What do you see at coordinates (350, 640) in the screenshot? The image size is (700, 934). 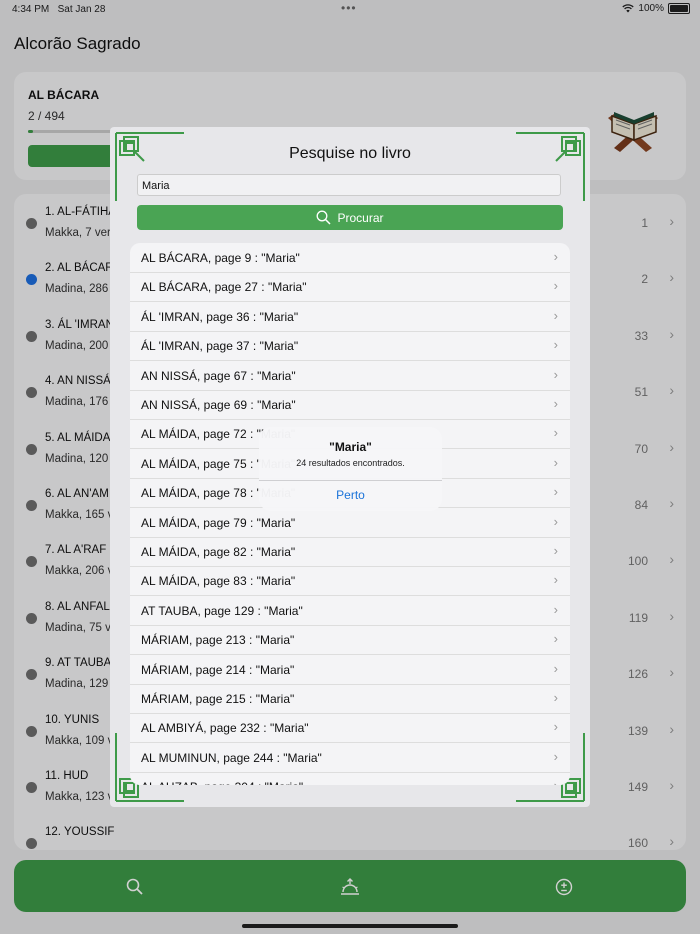 I see `search-result-row: MÁRIAM, page 213 : "Maria" ›` at bounding box center [350, 640].